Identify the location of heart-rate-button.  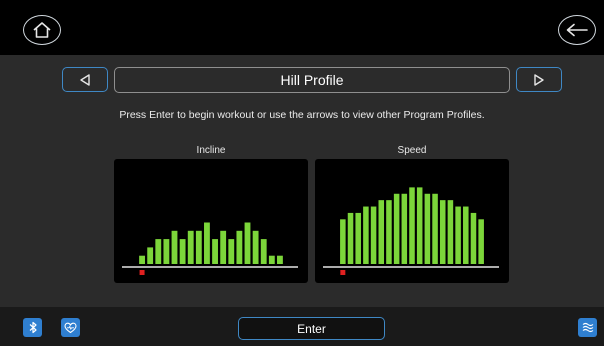
(70, 327).